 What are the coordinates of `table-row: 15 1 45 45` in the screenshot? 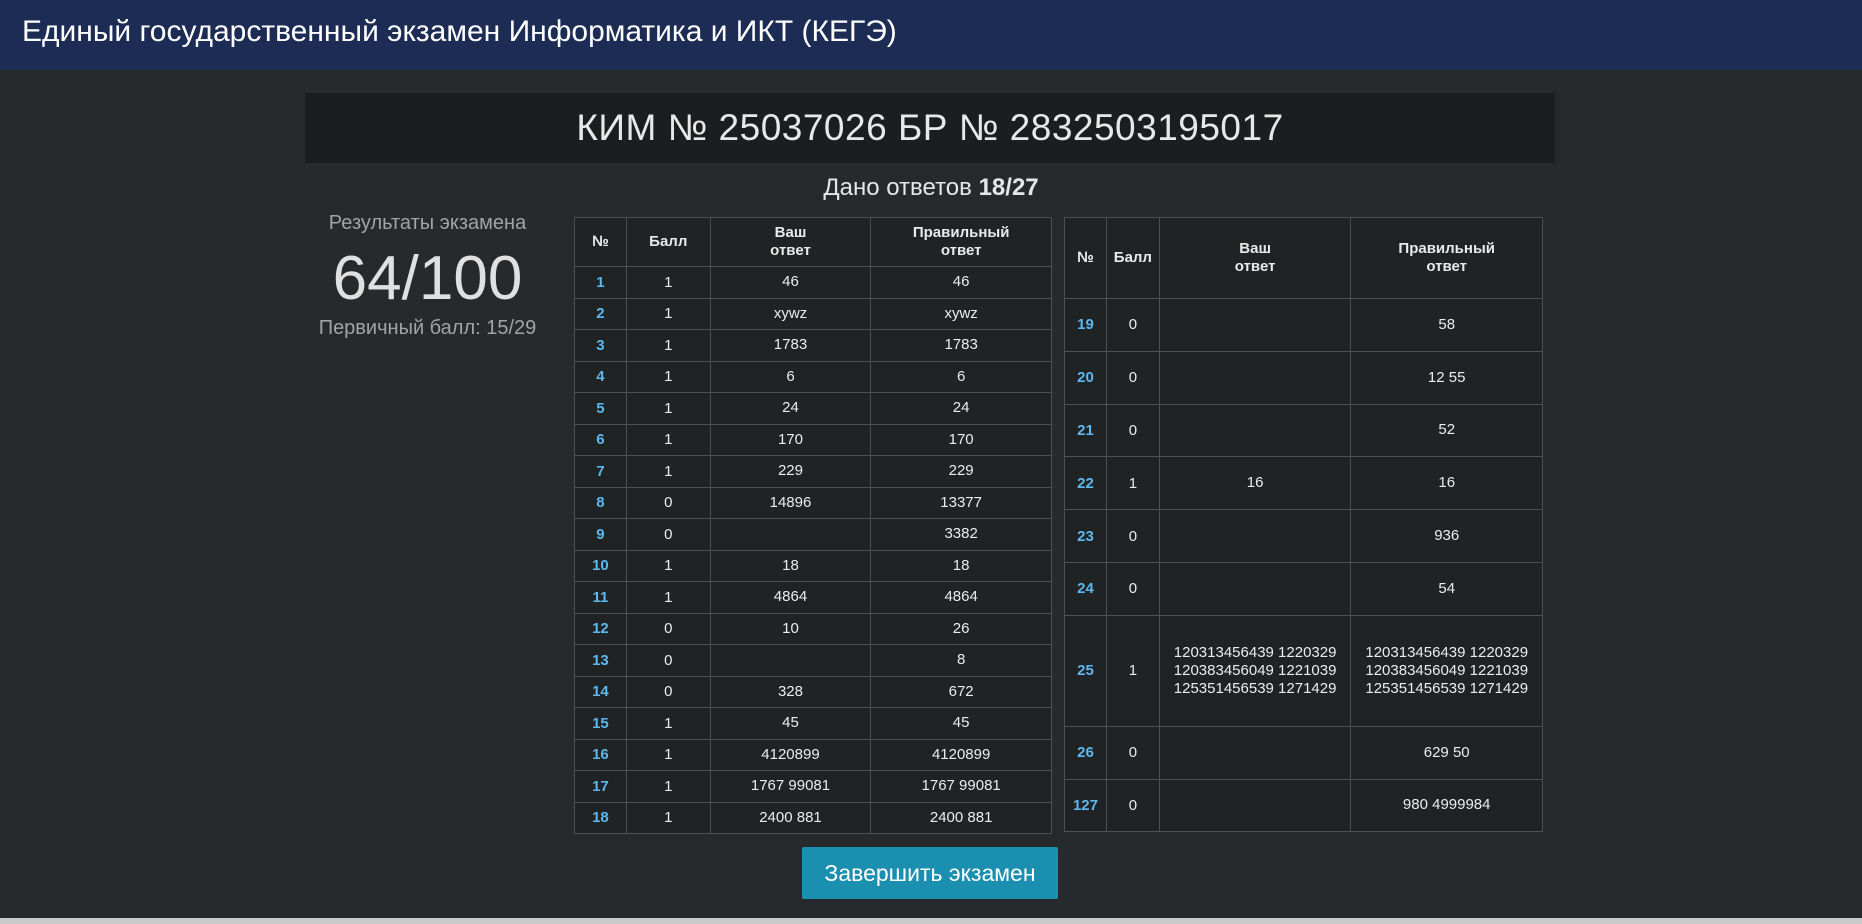 It's located at (813, 723).